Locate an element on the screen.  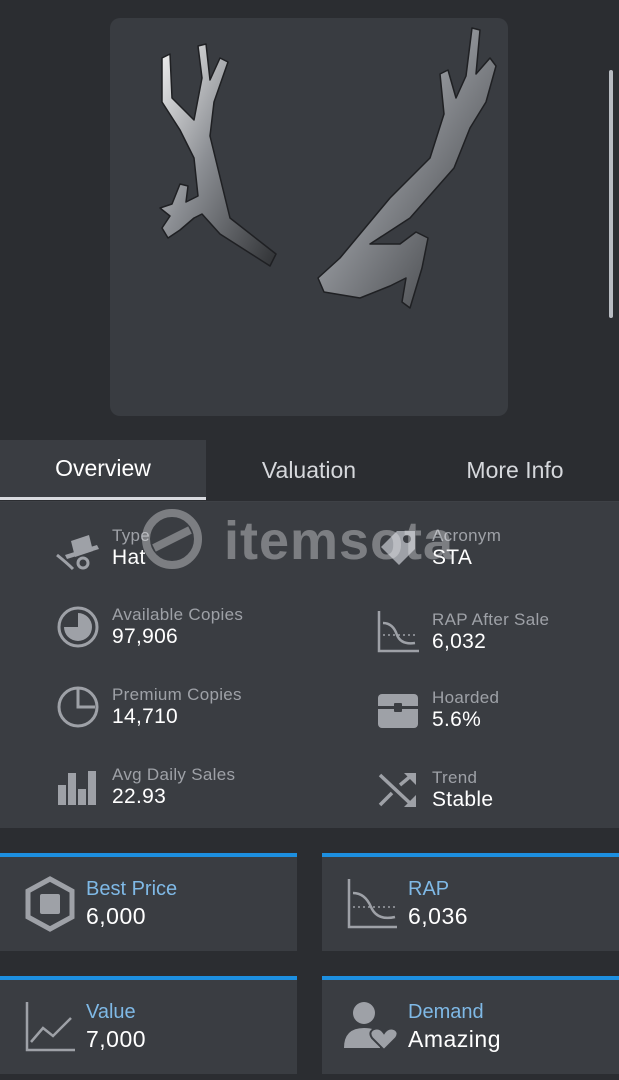
stat-rap-after-sale: RAP After Sale 6,032 is located at coordinates (460, 632).